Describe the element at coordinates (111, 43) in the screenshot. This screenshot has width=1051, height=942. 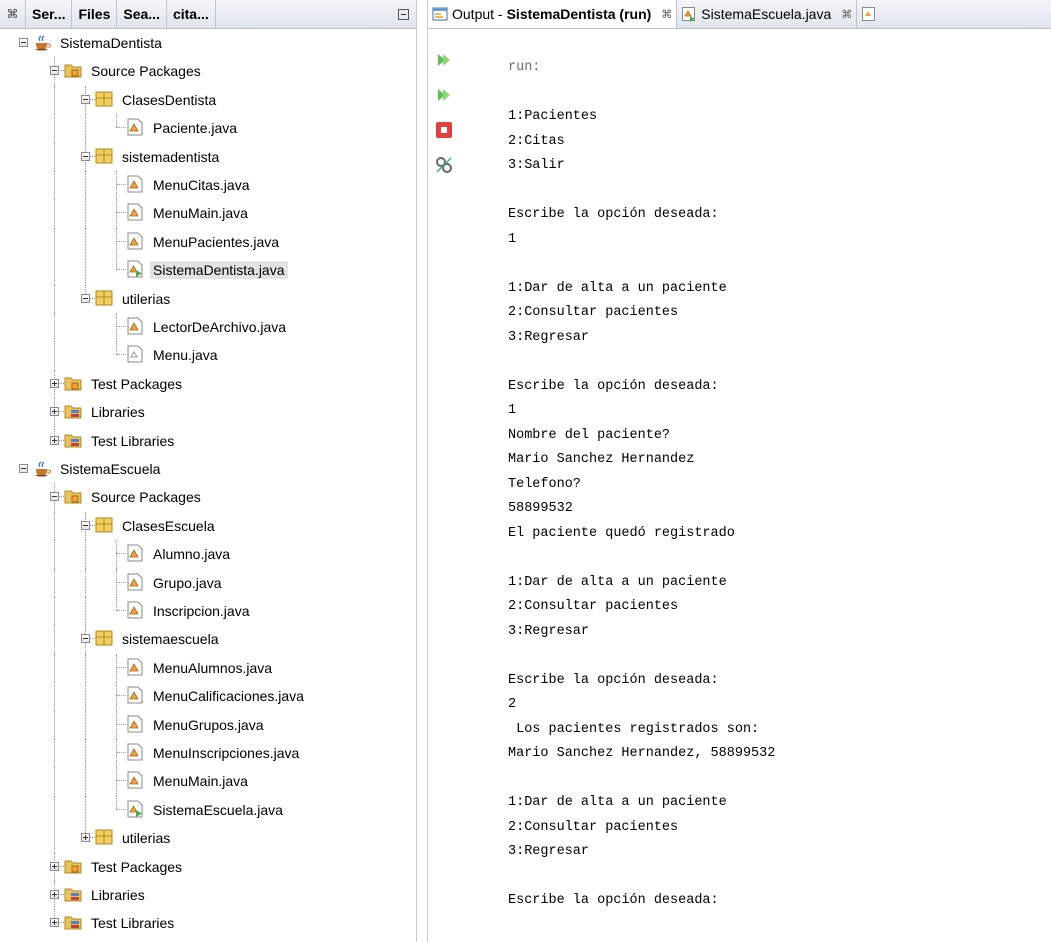
I see `tree-label: SistemaDentista` at that location.